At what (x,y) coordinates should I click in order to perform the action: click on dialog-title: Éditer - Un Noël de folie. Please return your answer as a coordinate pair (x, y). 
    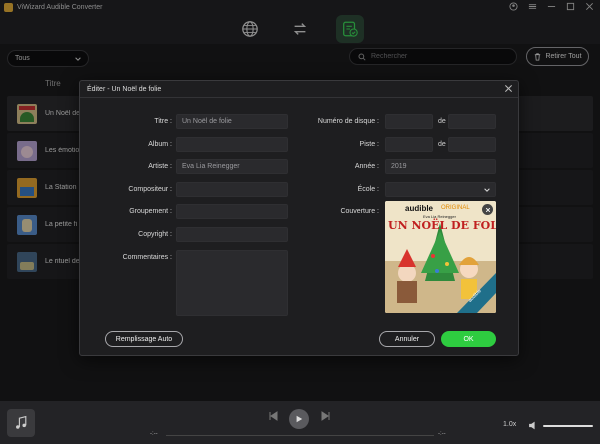
    Looking at the image, I should click on (299, 89).